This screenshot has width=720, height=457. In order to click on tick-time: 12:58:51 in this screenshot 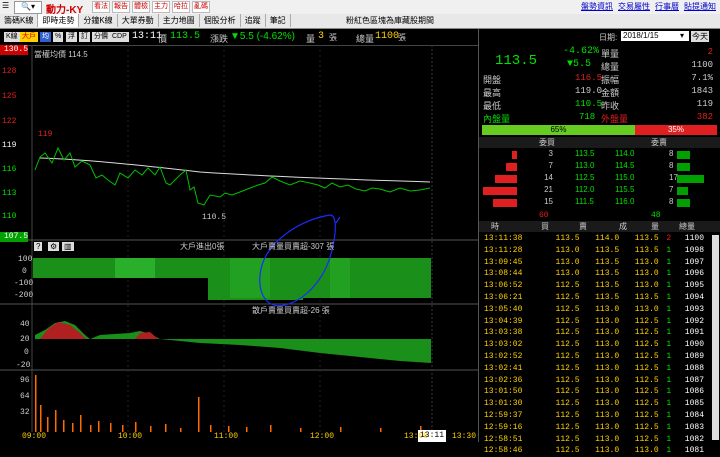, I will do `click(503, 439)`.